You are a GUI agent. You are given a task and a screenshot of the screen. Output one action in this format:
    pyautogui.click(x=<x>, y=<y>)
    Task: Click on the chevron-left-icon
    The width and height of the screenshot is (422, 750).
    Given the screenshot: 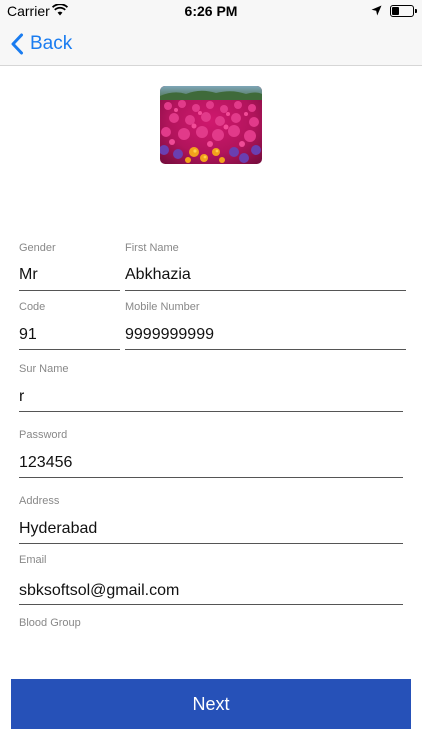 What is the action you would take?
    pyautogui.click(x=17, y=44)
    